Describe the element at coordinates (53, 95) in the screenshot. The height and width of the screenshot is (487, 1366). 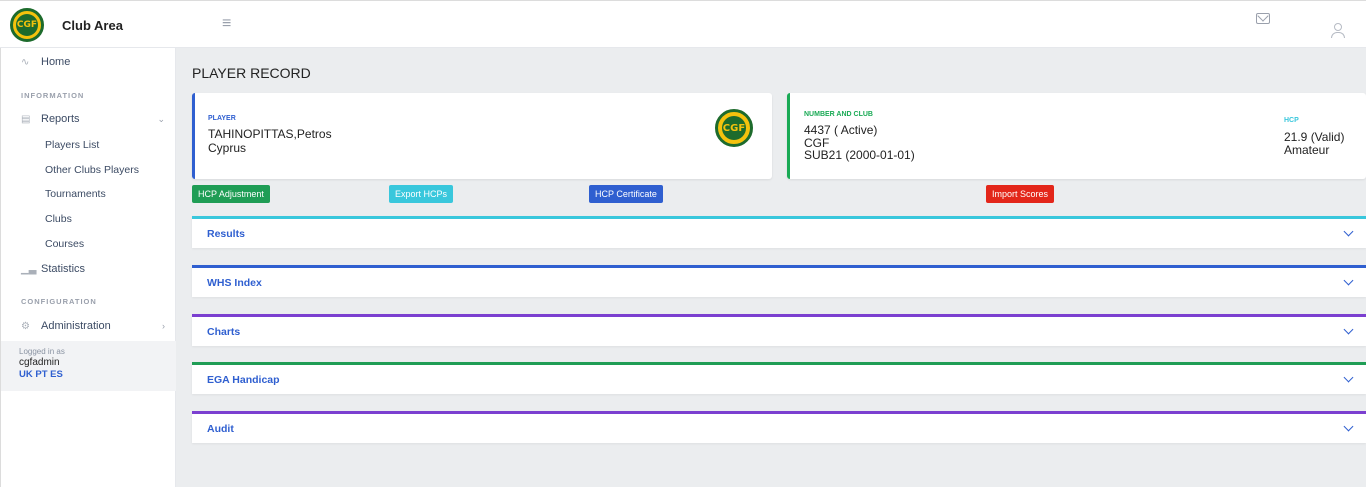
I see `section-information: INFORMATION` at that location.